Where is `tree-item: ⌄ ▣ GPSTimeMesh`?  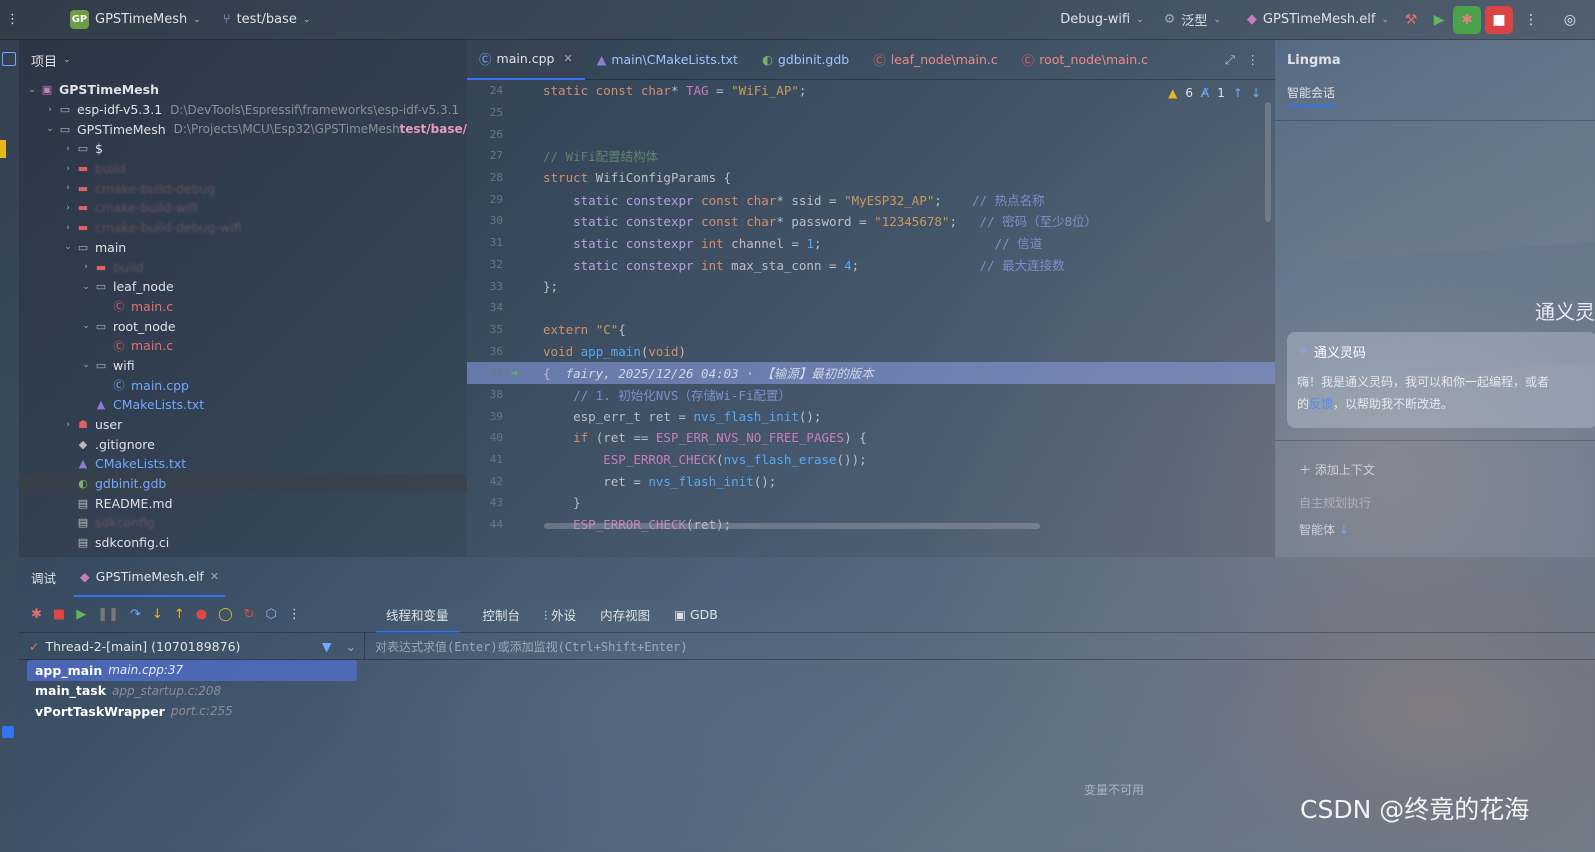 tree-item: ⌄ ▣ GPSTimeMesh is located at coordinates (243, 90).